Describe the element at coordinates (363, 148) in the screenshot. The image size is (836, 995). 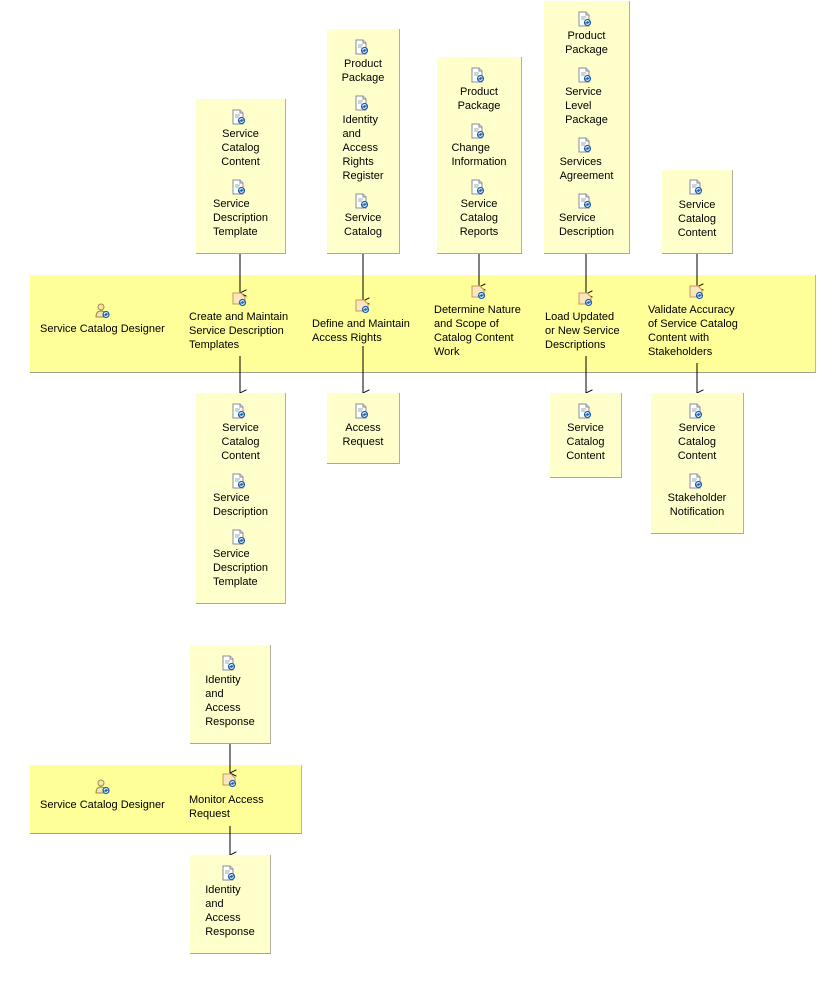
I see `artifact-label: Identity and Access Rights Register` at that location.